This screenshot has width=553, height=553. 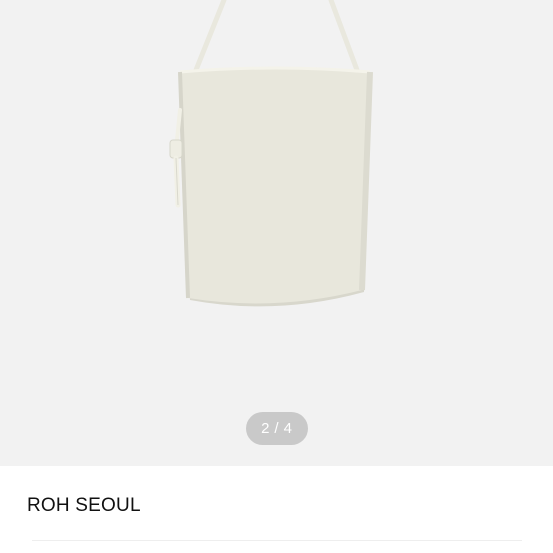 I want to click on image-pager: 2 / 4, so click(x=277, y=428).